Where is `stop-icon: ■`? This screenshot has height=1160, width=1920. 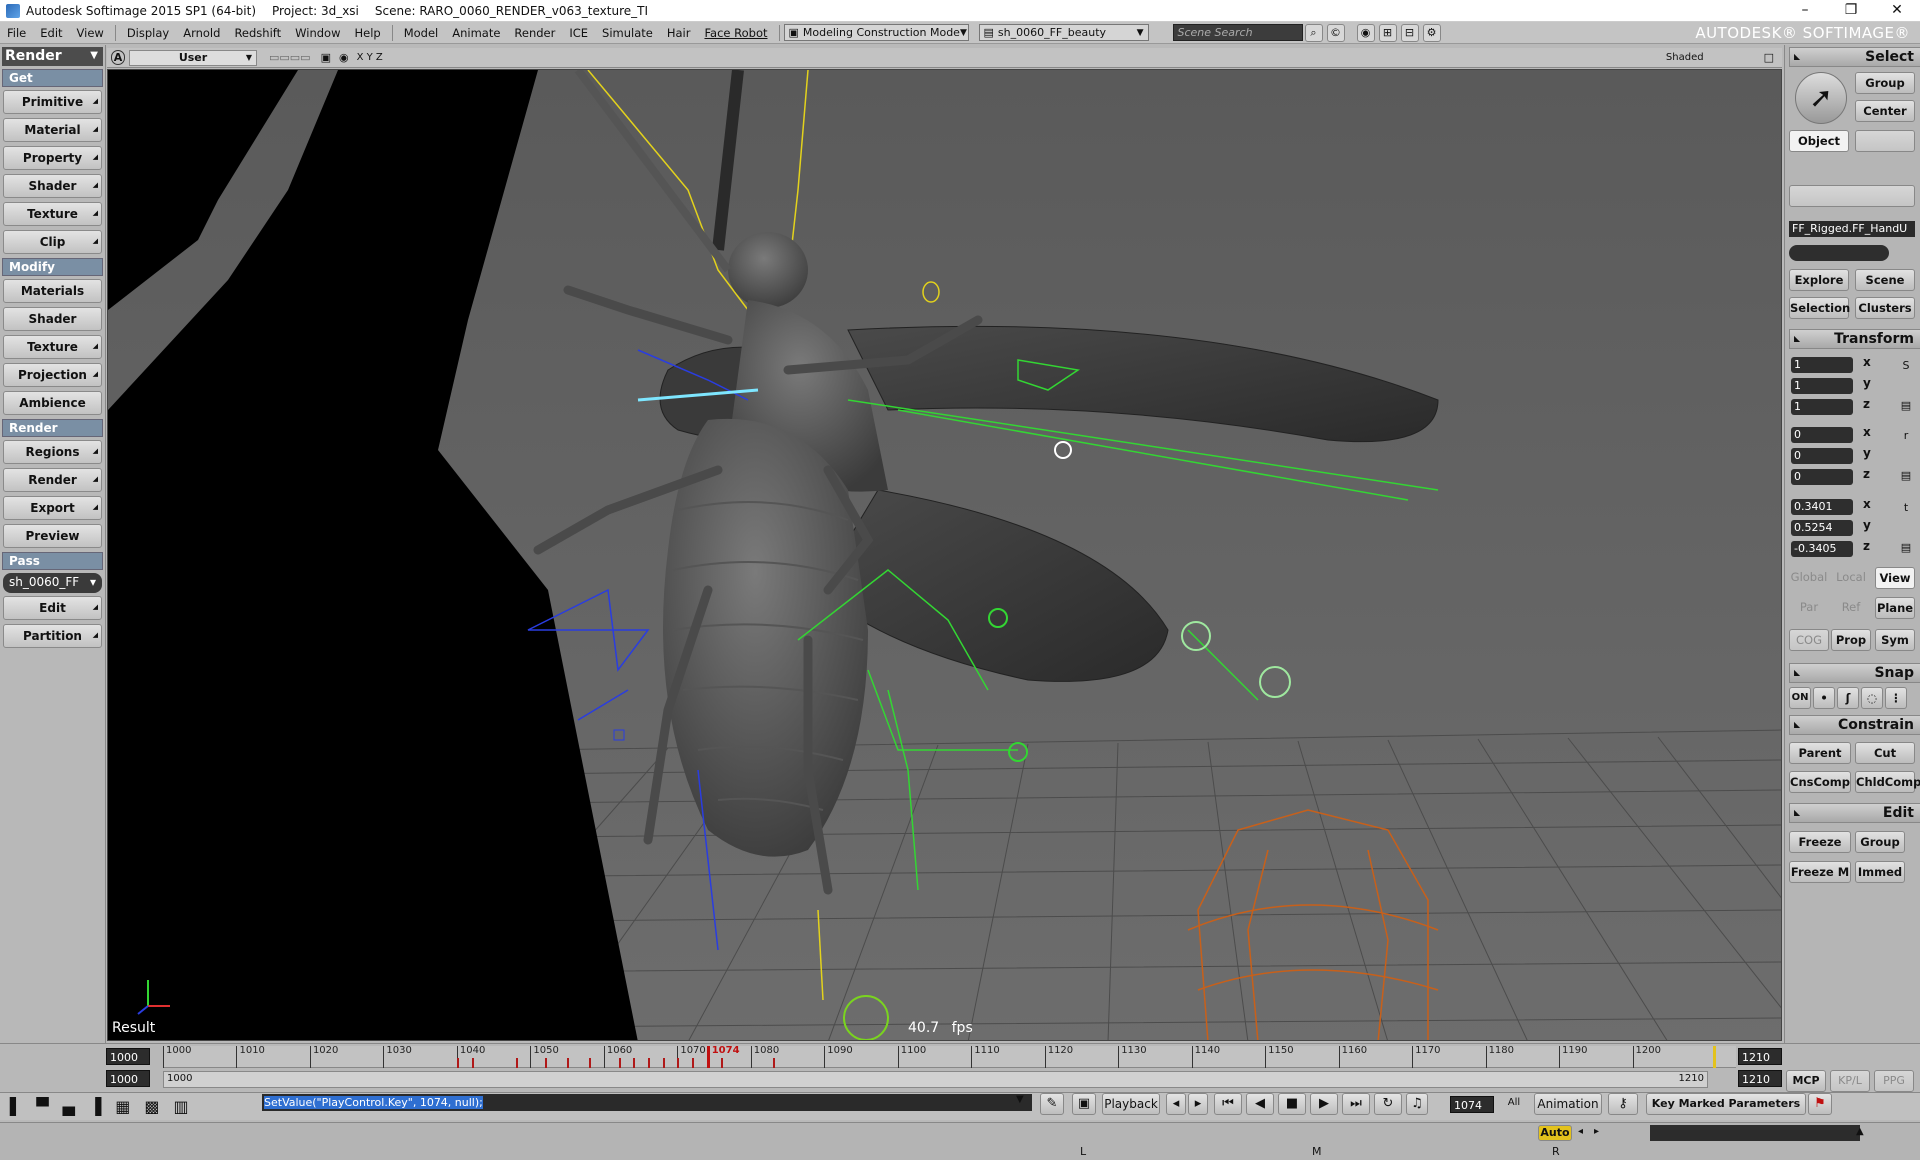 stop-icon: ■ is located at coordinates (1292, 1104).